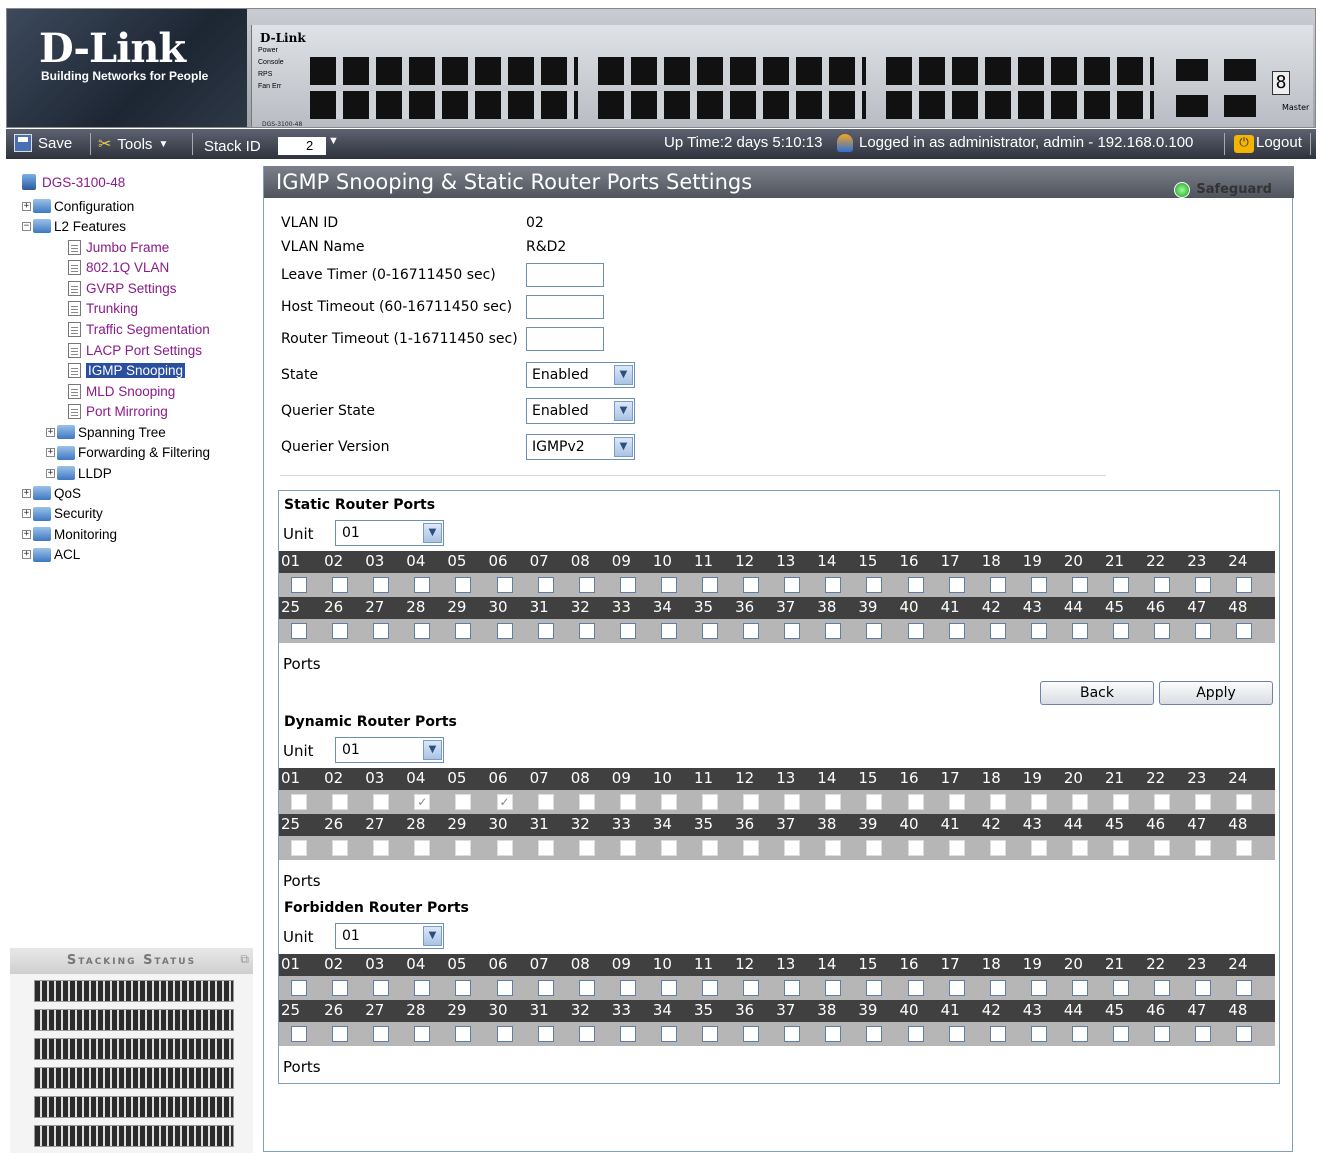 The image size is (1322, 1153). What do you see at coordinates (463, 1034) in the screenshot?
I see `forbidden-port-29-checkbox` at bounding box center [463, 1034].